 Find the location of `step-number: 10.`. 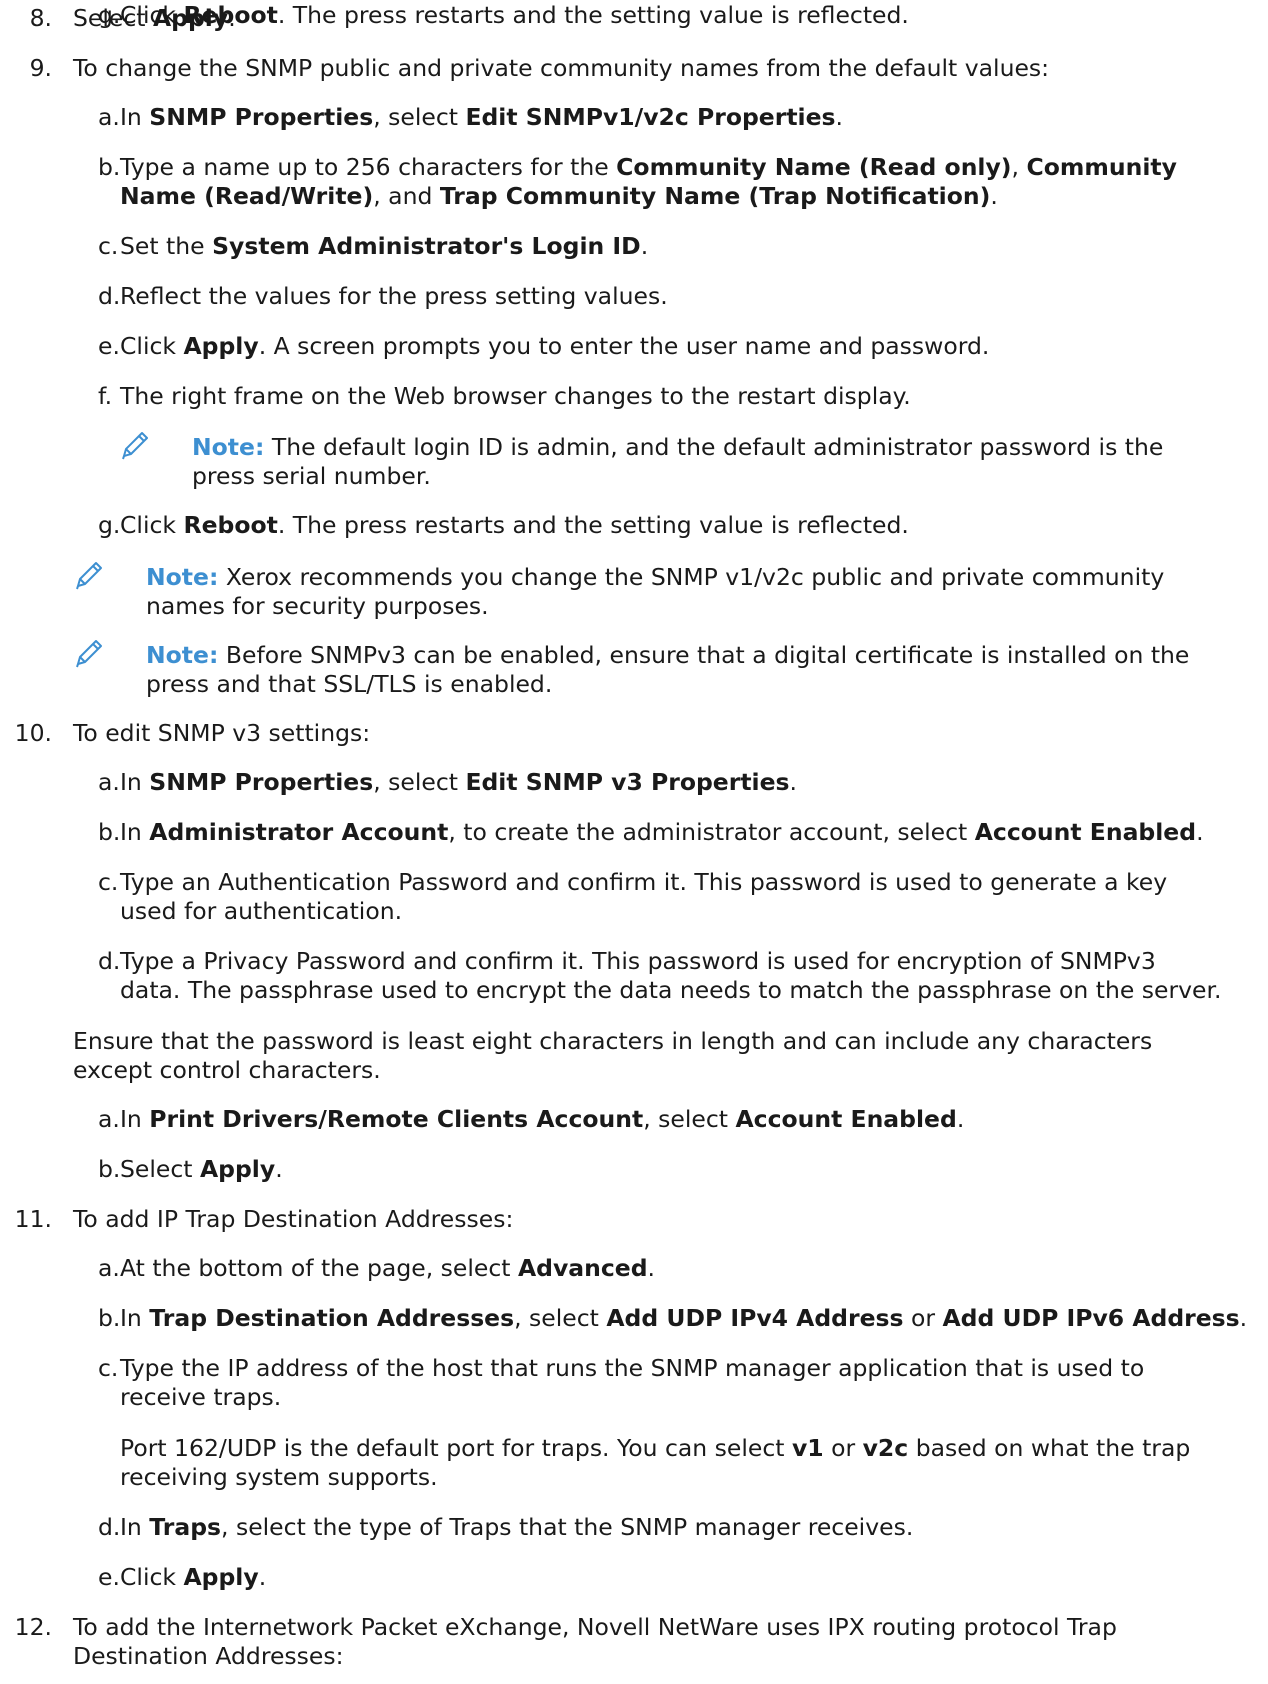

step-number: 10. is located at coordinates (33, 733).